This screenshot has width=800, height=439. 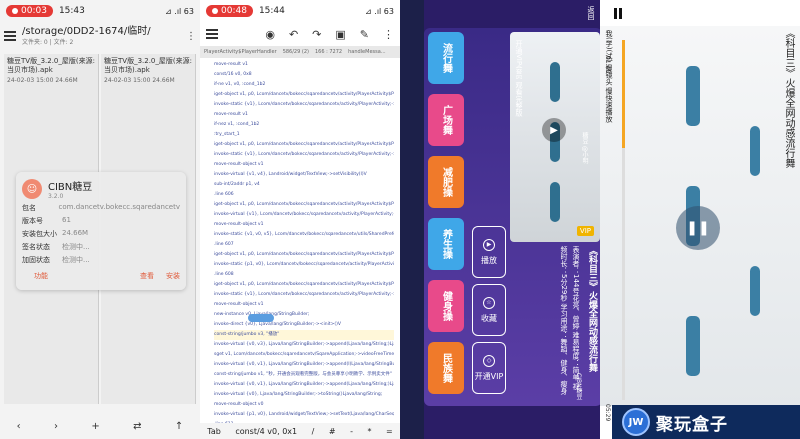 I want to click on category-tab: 减肥操, so click(x=446, y=182).